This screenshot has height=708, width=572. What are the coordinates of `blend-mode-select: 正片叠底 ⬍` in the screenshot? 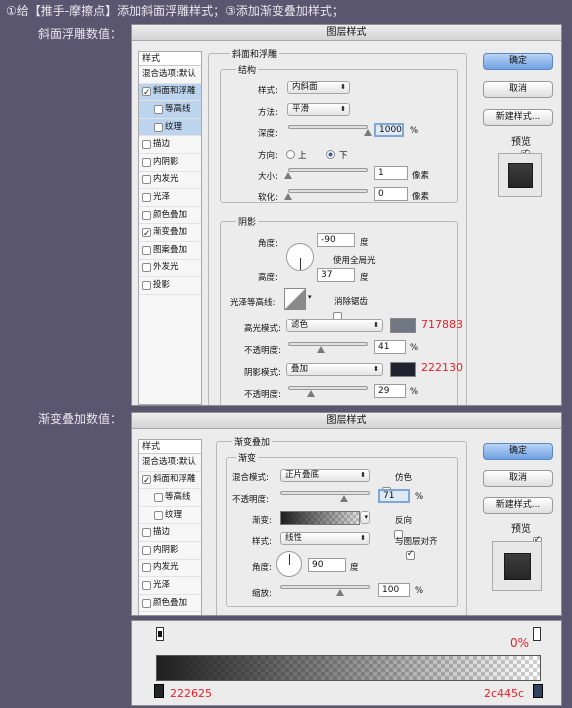 It's located at (325, 475).